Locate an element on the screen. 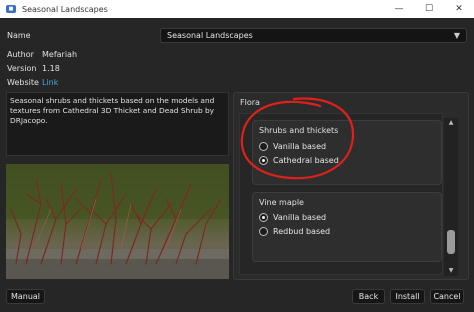  install-button: Install is located at coordinates (407, 296).